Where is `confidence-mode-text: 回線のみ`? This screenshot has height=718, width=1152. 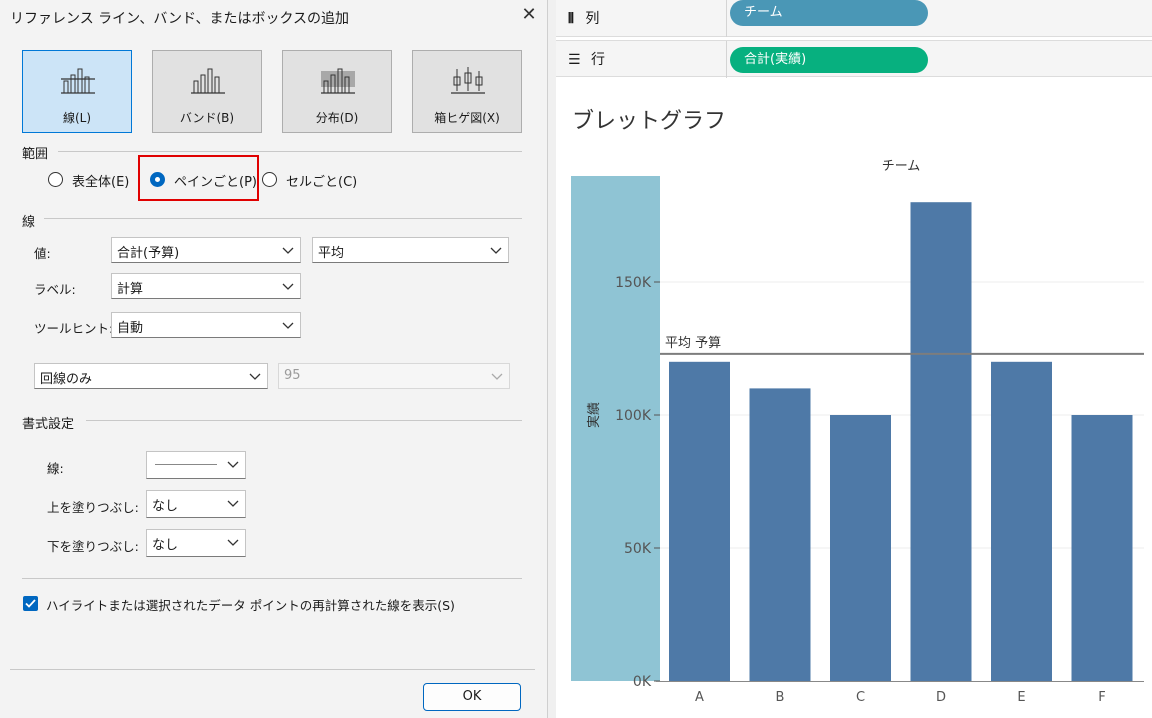
confidence-mode-text: 回線のみ is located at coordinates (66, 379).